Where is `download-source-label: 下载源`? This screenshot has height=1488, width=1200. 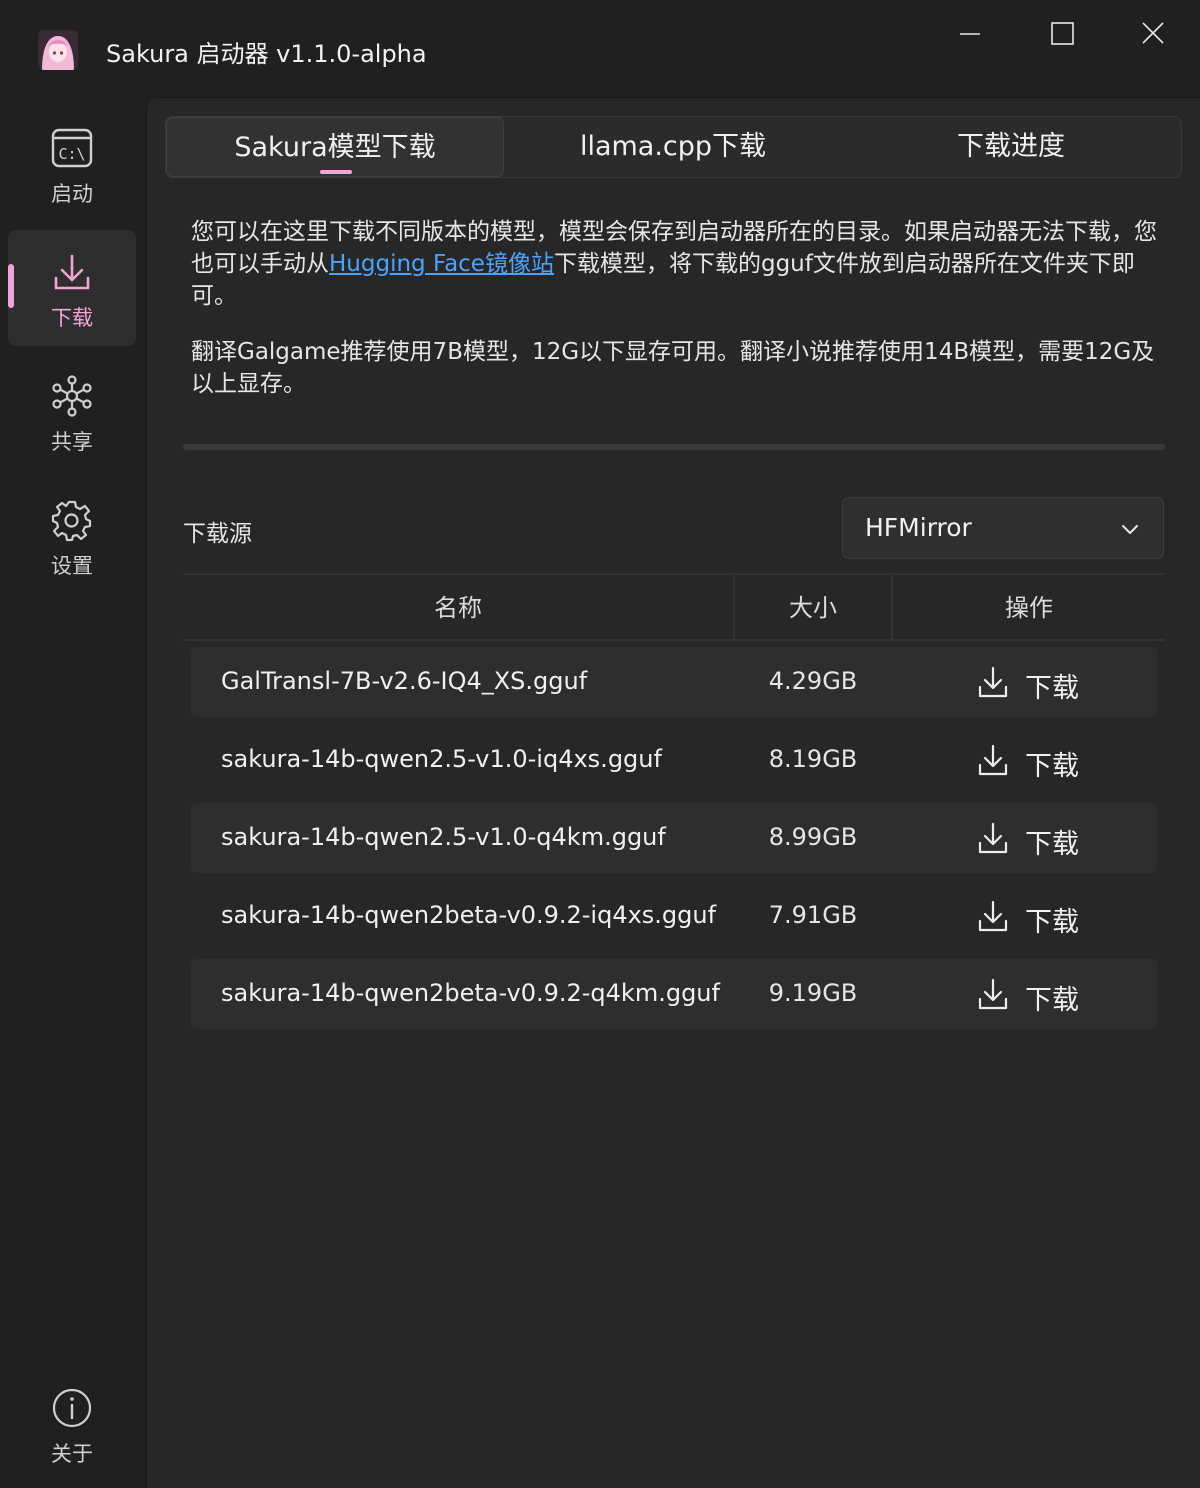 download-source-label: 下载源 is located at coordinates (217, 534).